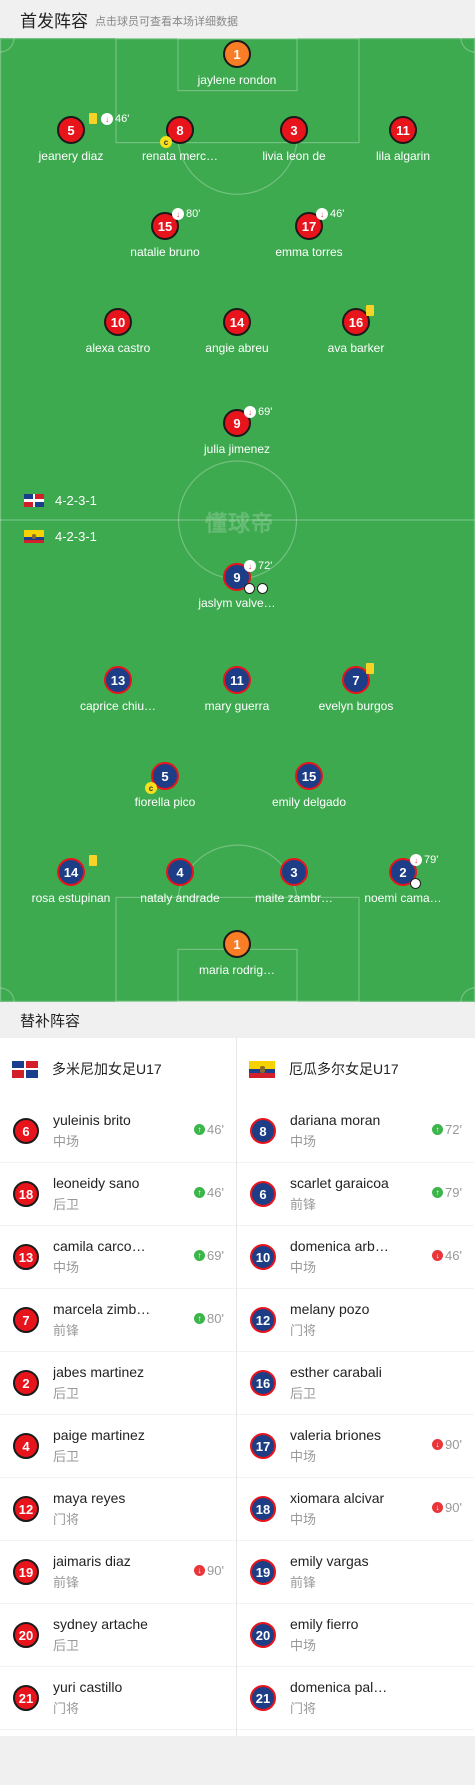 This screenshot has width=475, height=1785. I want to click on sub-time: 72', so click(453, 1129).